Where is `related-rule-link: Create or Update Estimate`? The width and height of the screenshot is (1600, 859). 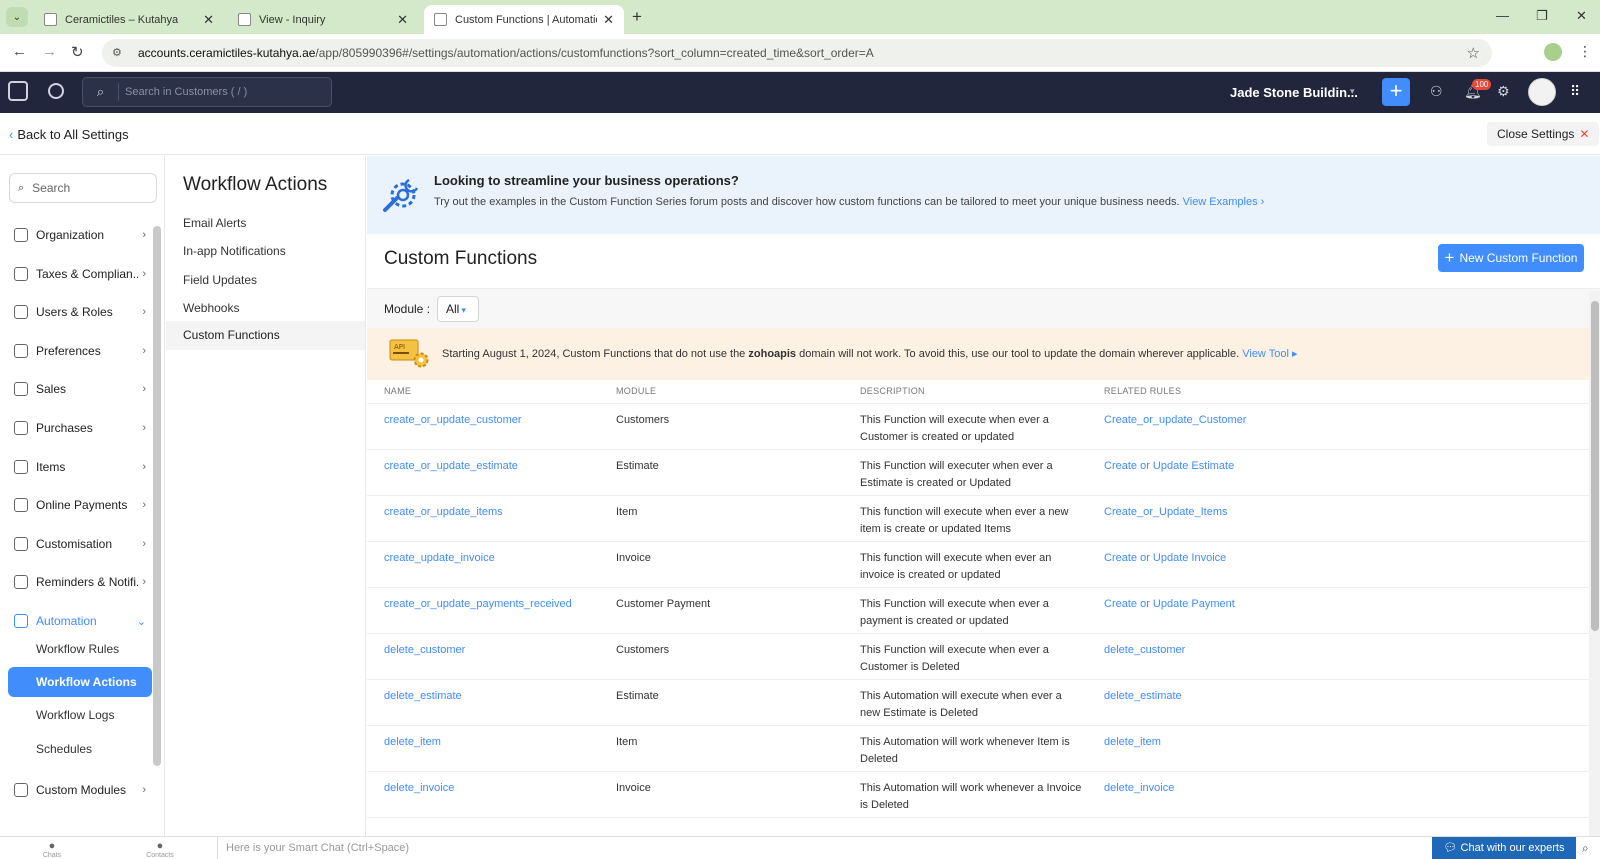 related-rule-link: Create or Update Estimate is located at coordinates (1169, 466).